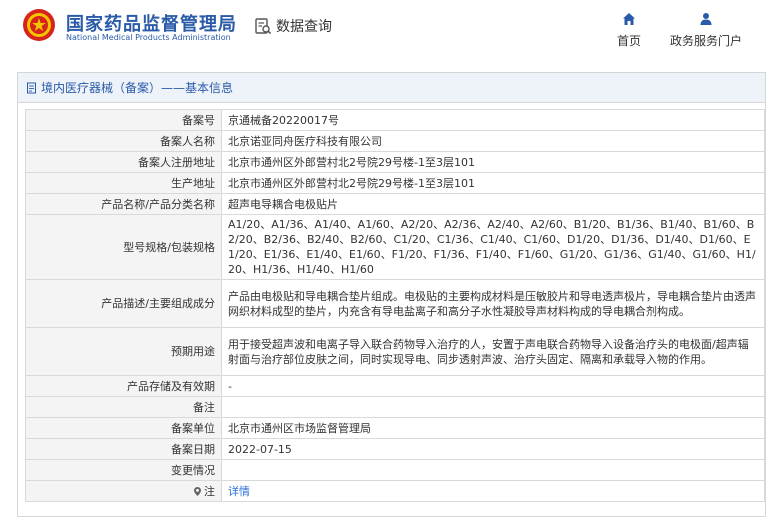 This screenshot has height=517, width=766. Describe the element at coordinates (493, 141) in the screenshot. I see `row-value: 北京诺亚同舟医疗科技有限公司` at that location.